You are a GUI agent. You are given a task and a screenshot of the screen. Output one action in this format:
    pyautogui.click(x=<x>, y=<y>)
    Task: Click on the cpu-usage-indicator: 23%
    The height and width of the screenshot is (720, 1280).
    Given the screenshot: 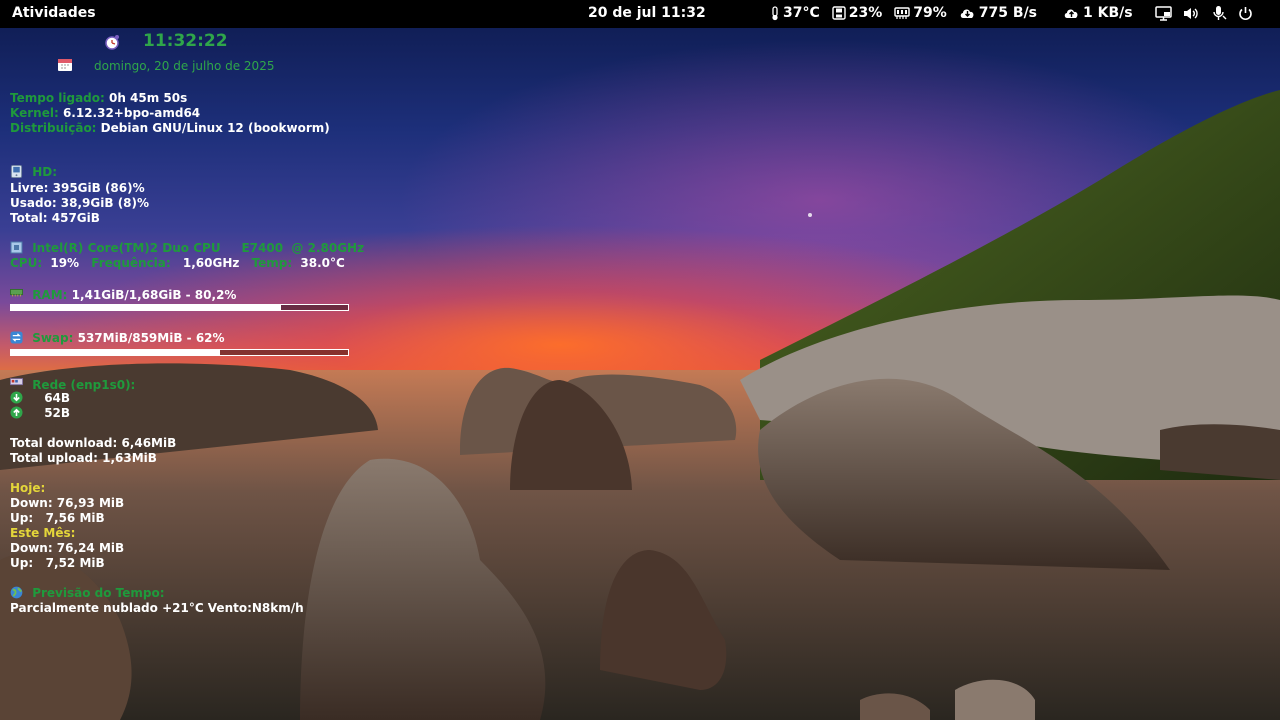 What is the action you would take?
    pyautogui.click(x=857, y=13)
    